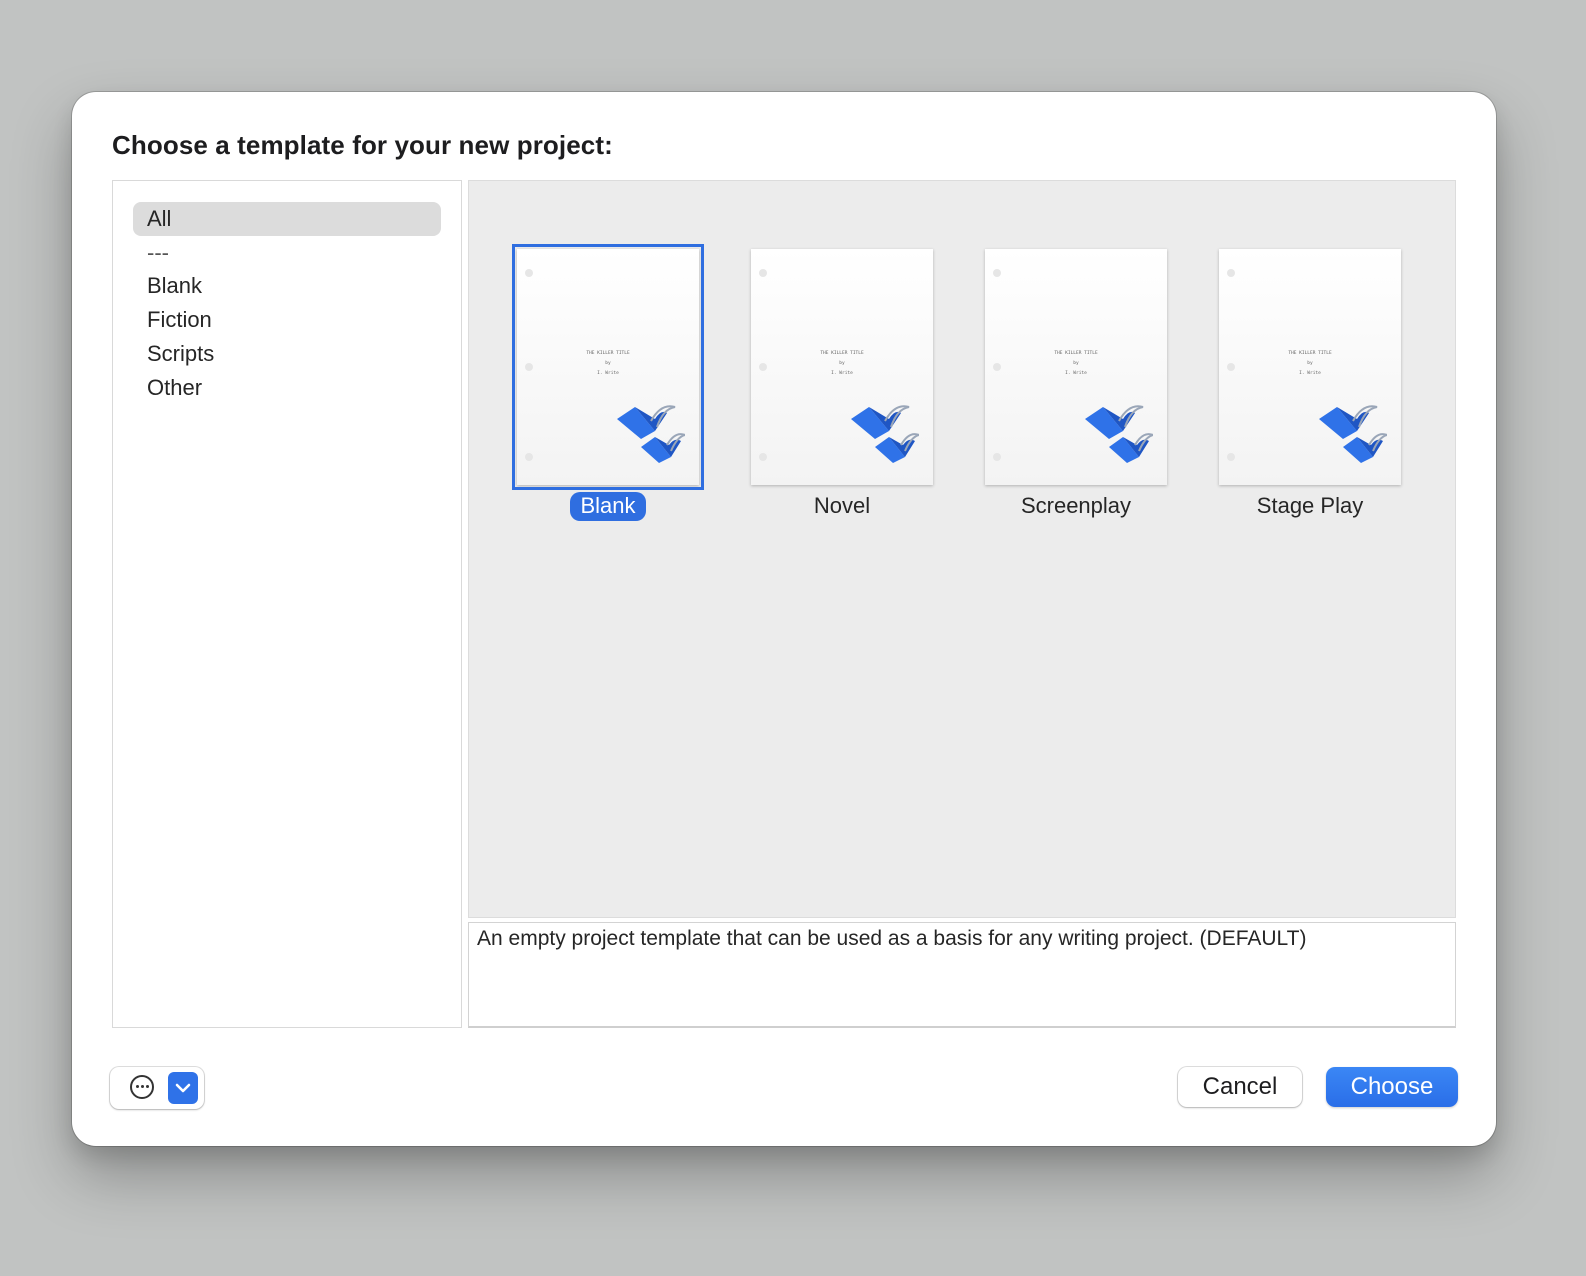 The image size is (1586, 1276). What do you see at coordinates (287, 320) in the screenshot?
I see `category-fiction: Fiction` at bounding box center [287, 320].